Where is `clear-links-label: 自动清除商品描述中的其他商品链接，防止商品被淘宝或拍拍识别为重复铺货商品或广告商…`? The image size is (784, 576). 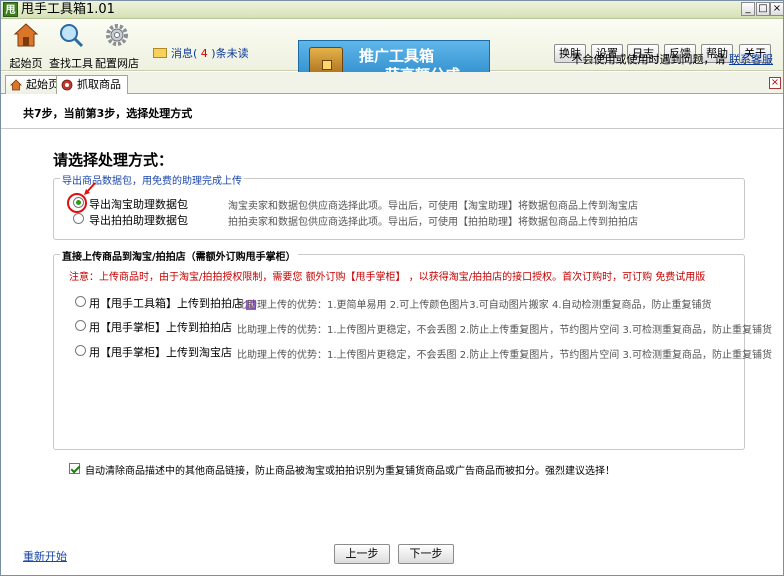
clear-links-label: 自动清除商品描述中的其他商品链接，防止商品被淘宝或拍拍识别为重复铺货商品或广告商… is located at coordinates (350, 469).